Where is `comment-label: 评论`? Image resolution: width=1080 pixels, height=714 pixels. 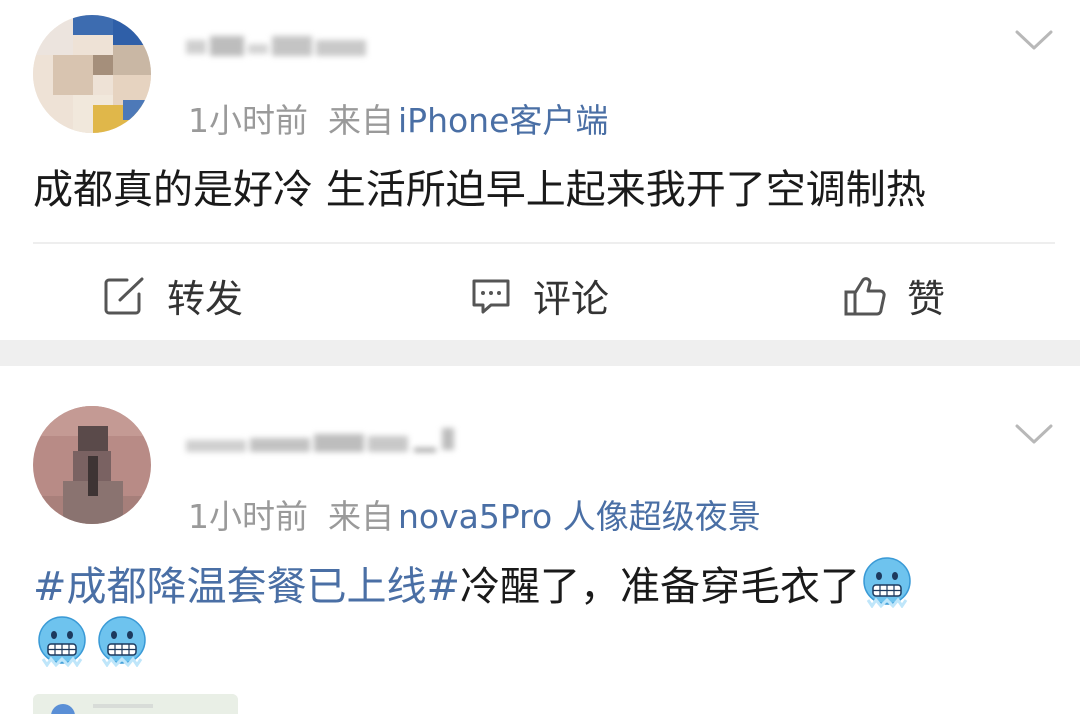
comment-label: 评论 is located at coordinates (571, 299).